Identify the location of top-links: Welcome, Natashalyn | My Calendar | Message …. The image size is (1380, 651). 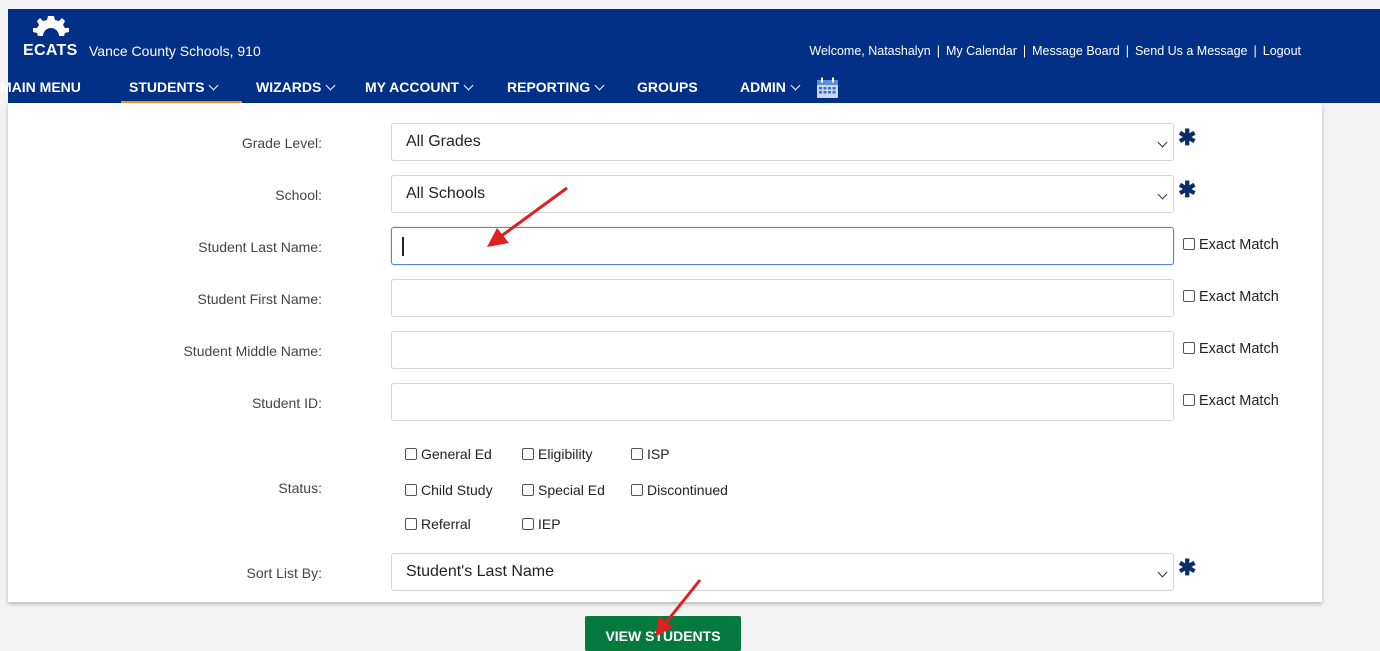
(1055, 51).